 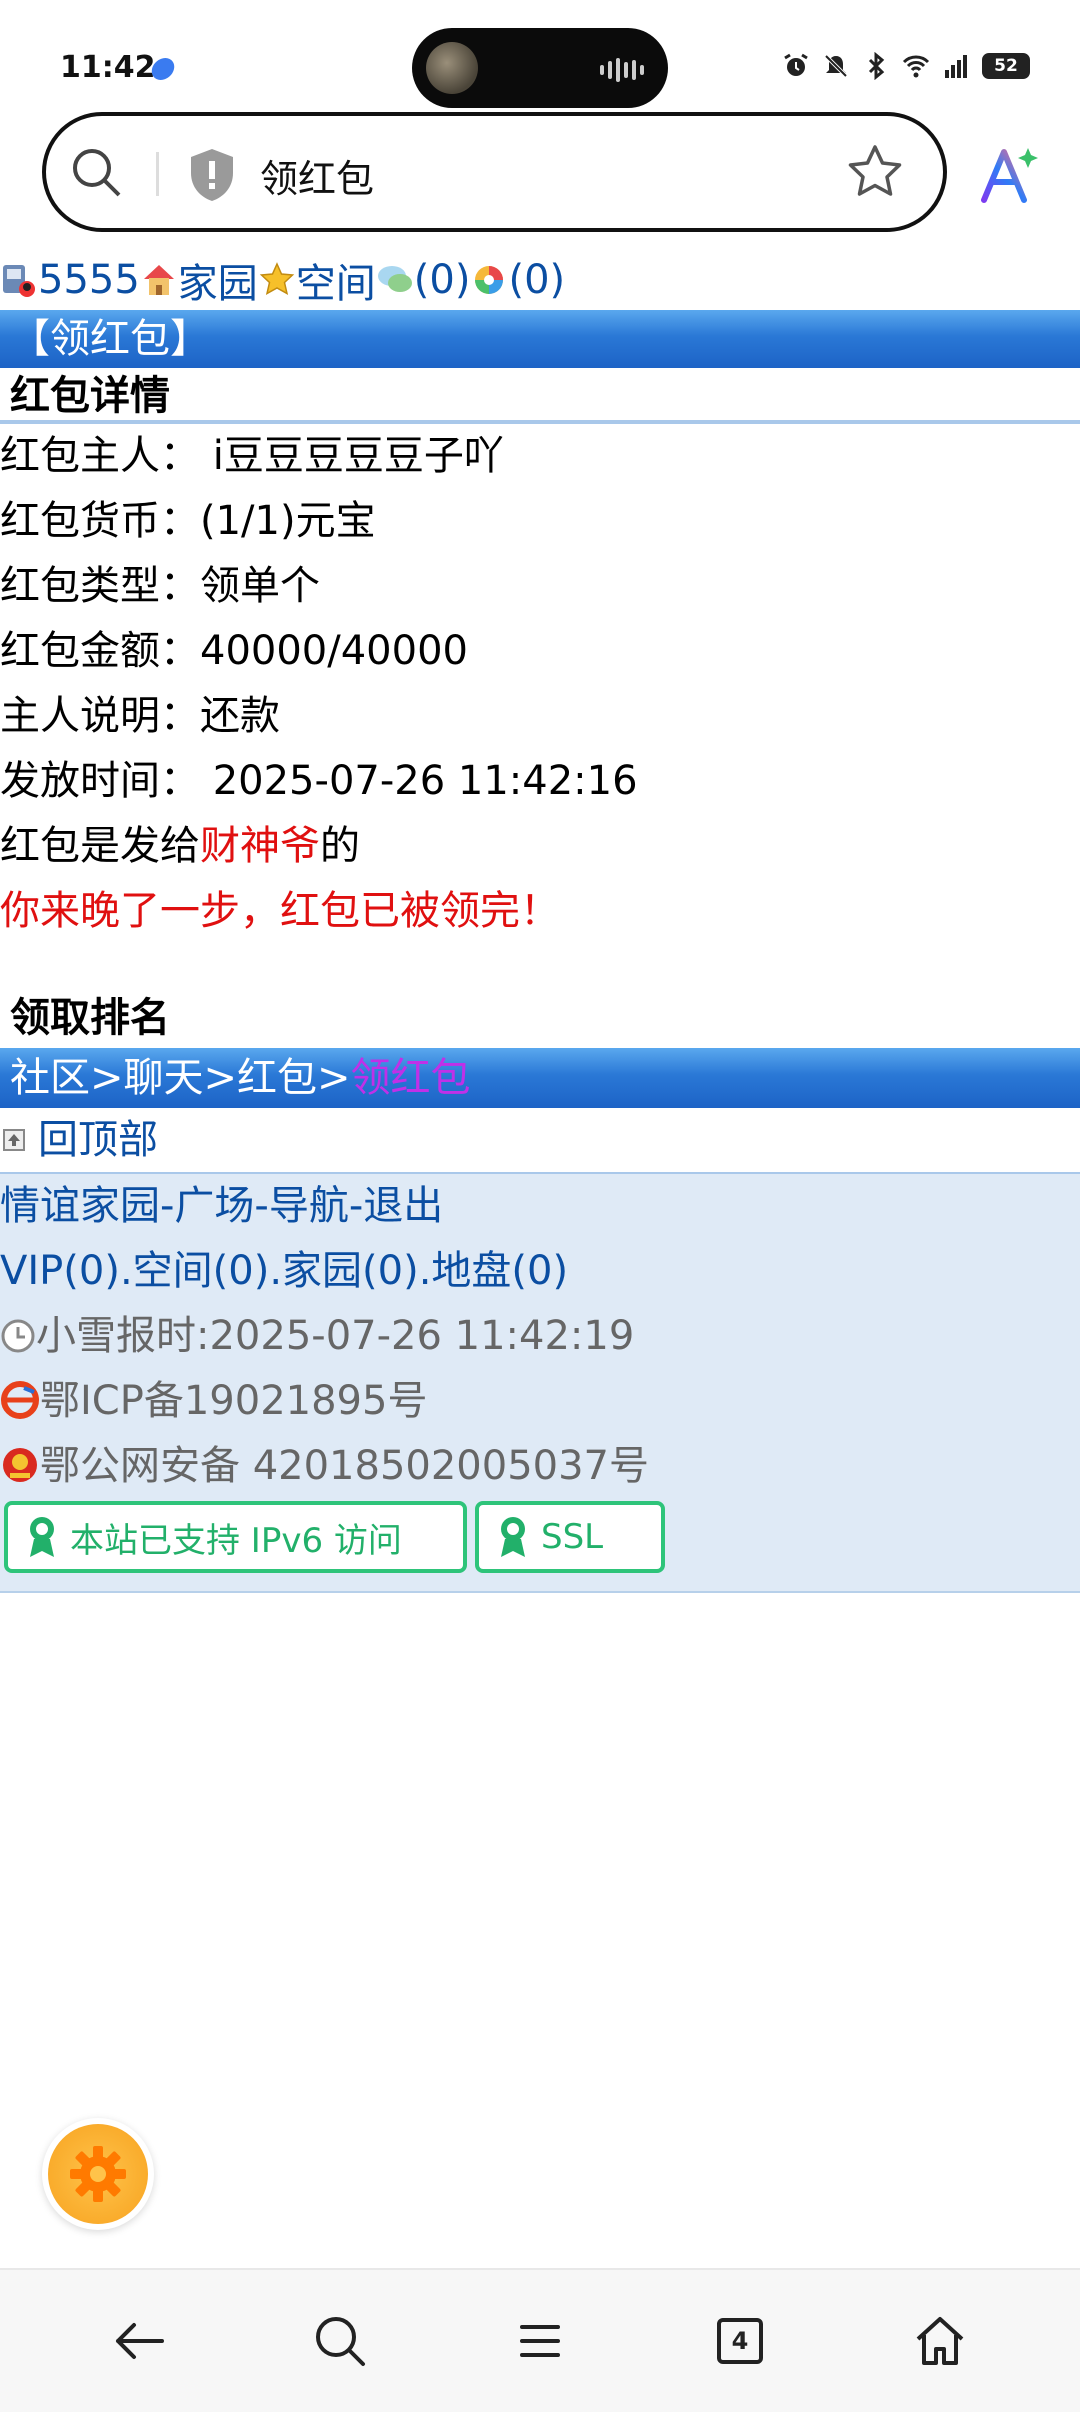 I want to click on wifi-icon, so click(x=916, y=66).